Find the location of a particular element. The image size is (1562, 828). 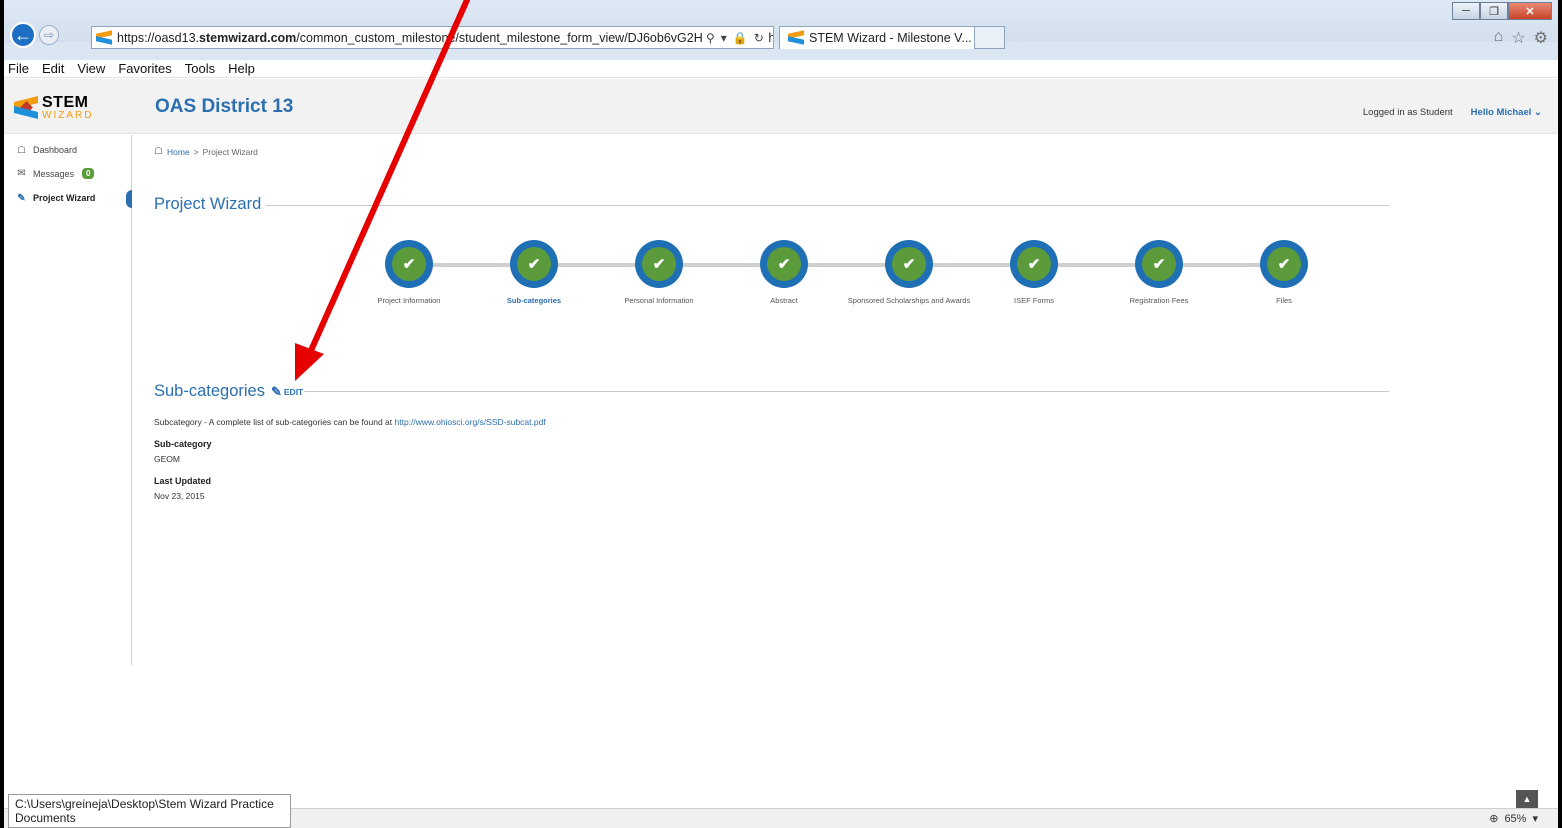

dropdown-icon: ▾ is located at coordinates (724, 38).